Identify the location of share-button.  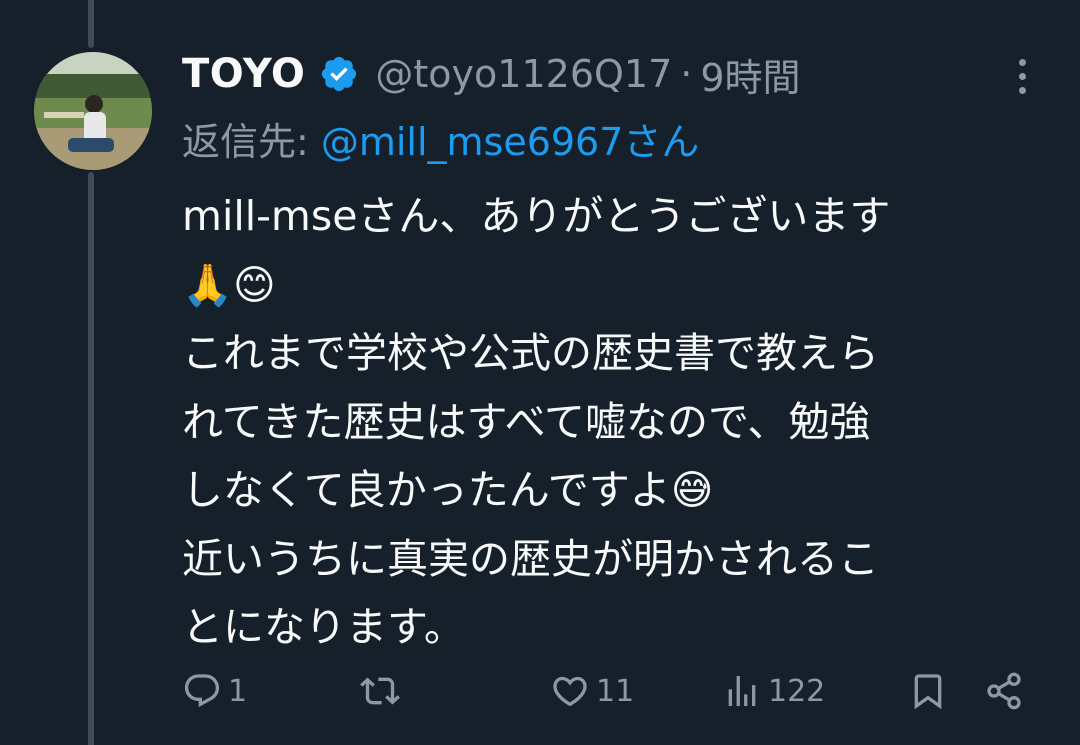
(1004, 691).